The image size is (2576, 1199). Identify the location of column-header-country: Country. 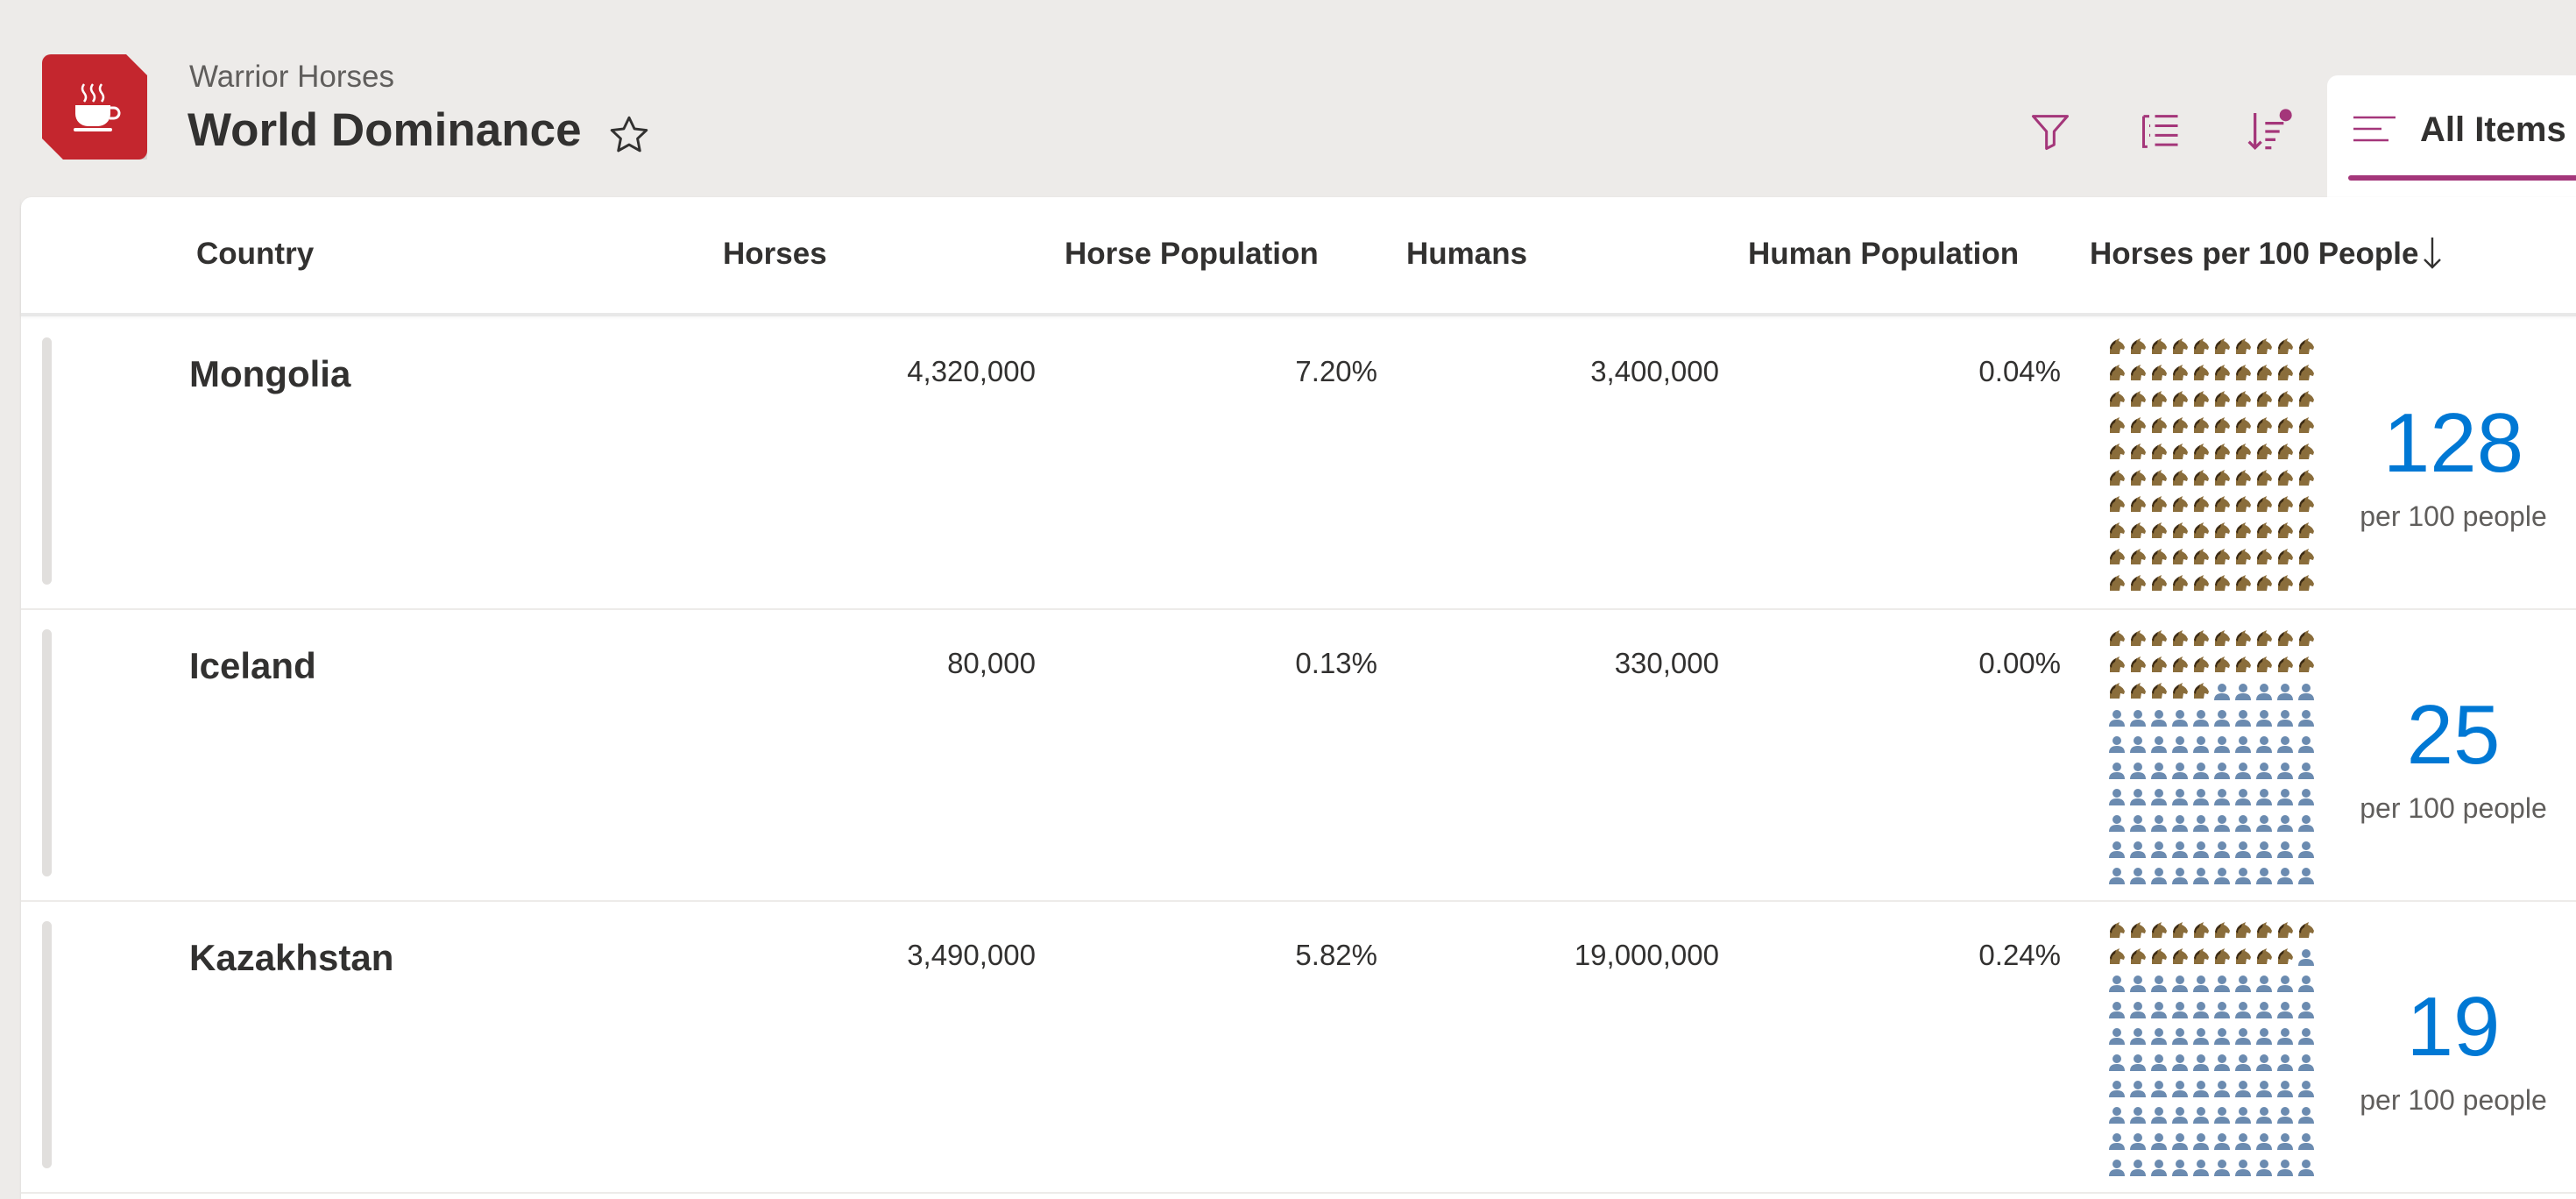
(255, 254).